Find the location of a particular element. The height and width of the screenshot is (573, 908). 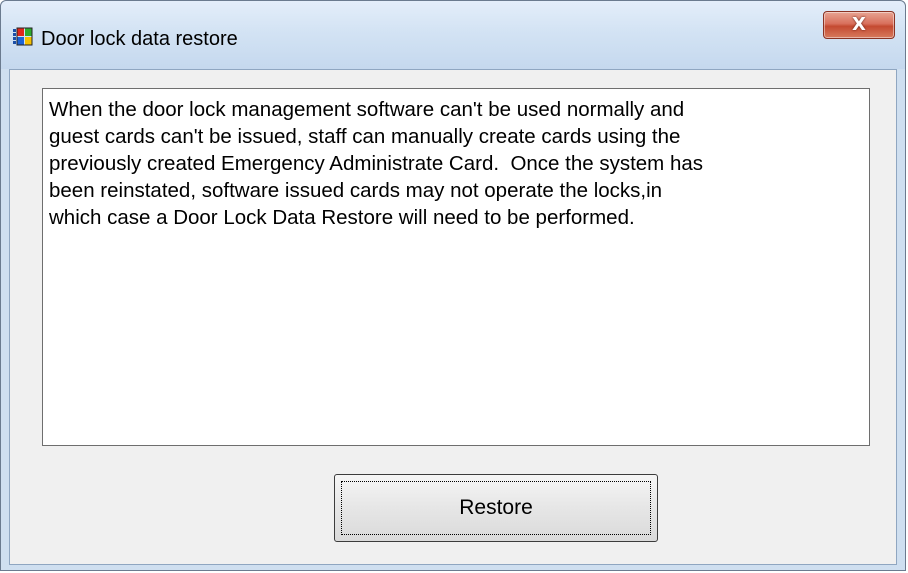

title-bar: Door lock data restore X is located at coordinates (453, 35).